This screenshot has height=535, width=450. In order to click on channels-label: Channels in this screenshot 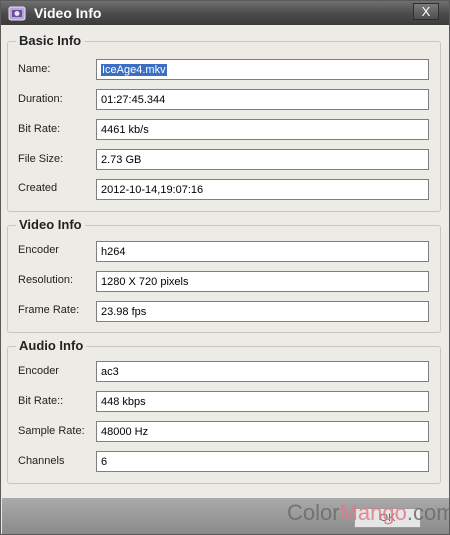, I will do `click(41, 461)`.